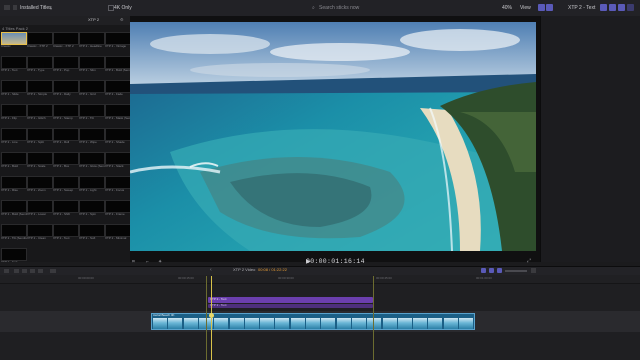  I want to click on title-tile: XTP 2 - Soft, so click(92, 234).